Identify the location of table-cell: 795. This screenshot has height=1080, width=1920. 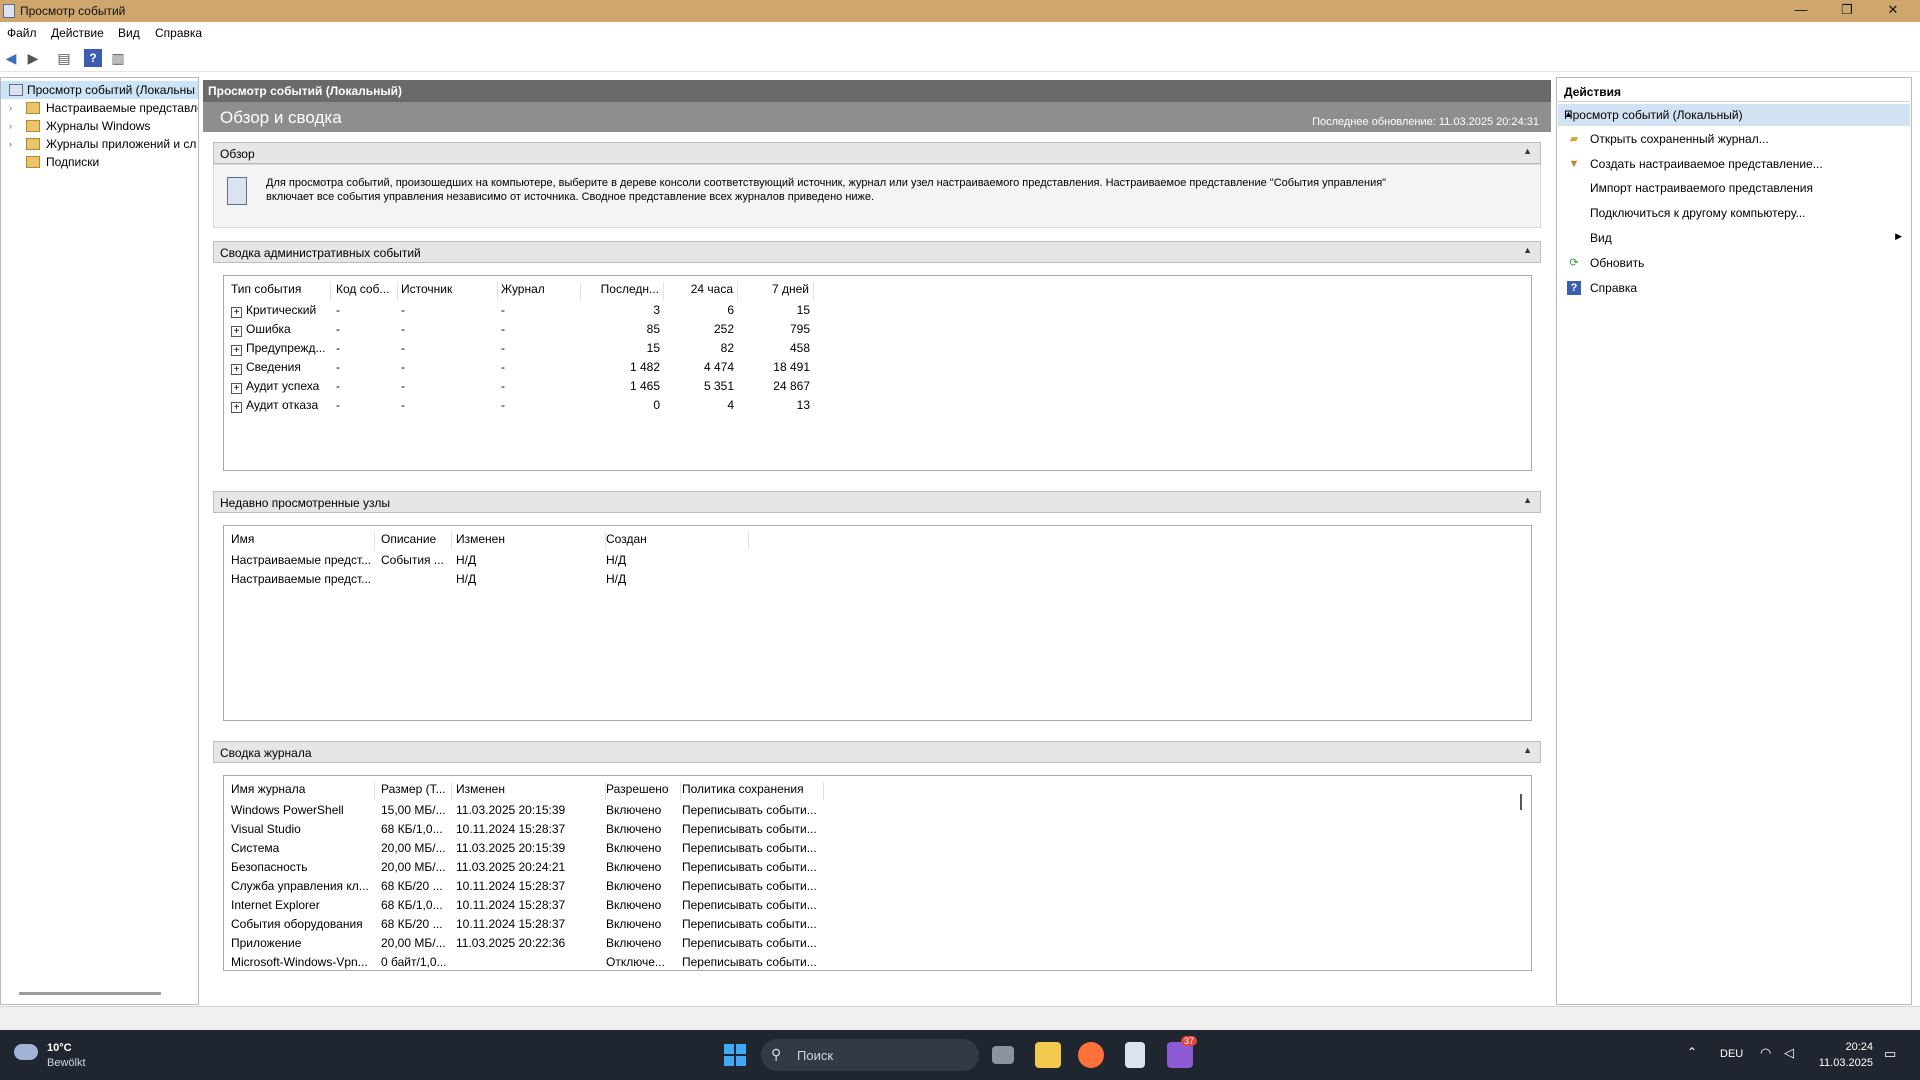
(776, 329).